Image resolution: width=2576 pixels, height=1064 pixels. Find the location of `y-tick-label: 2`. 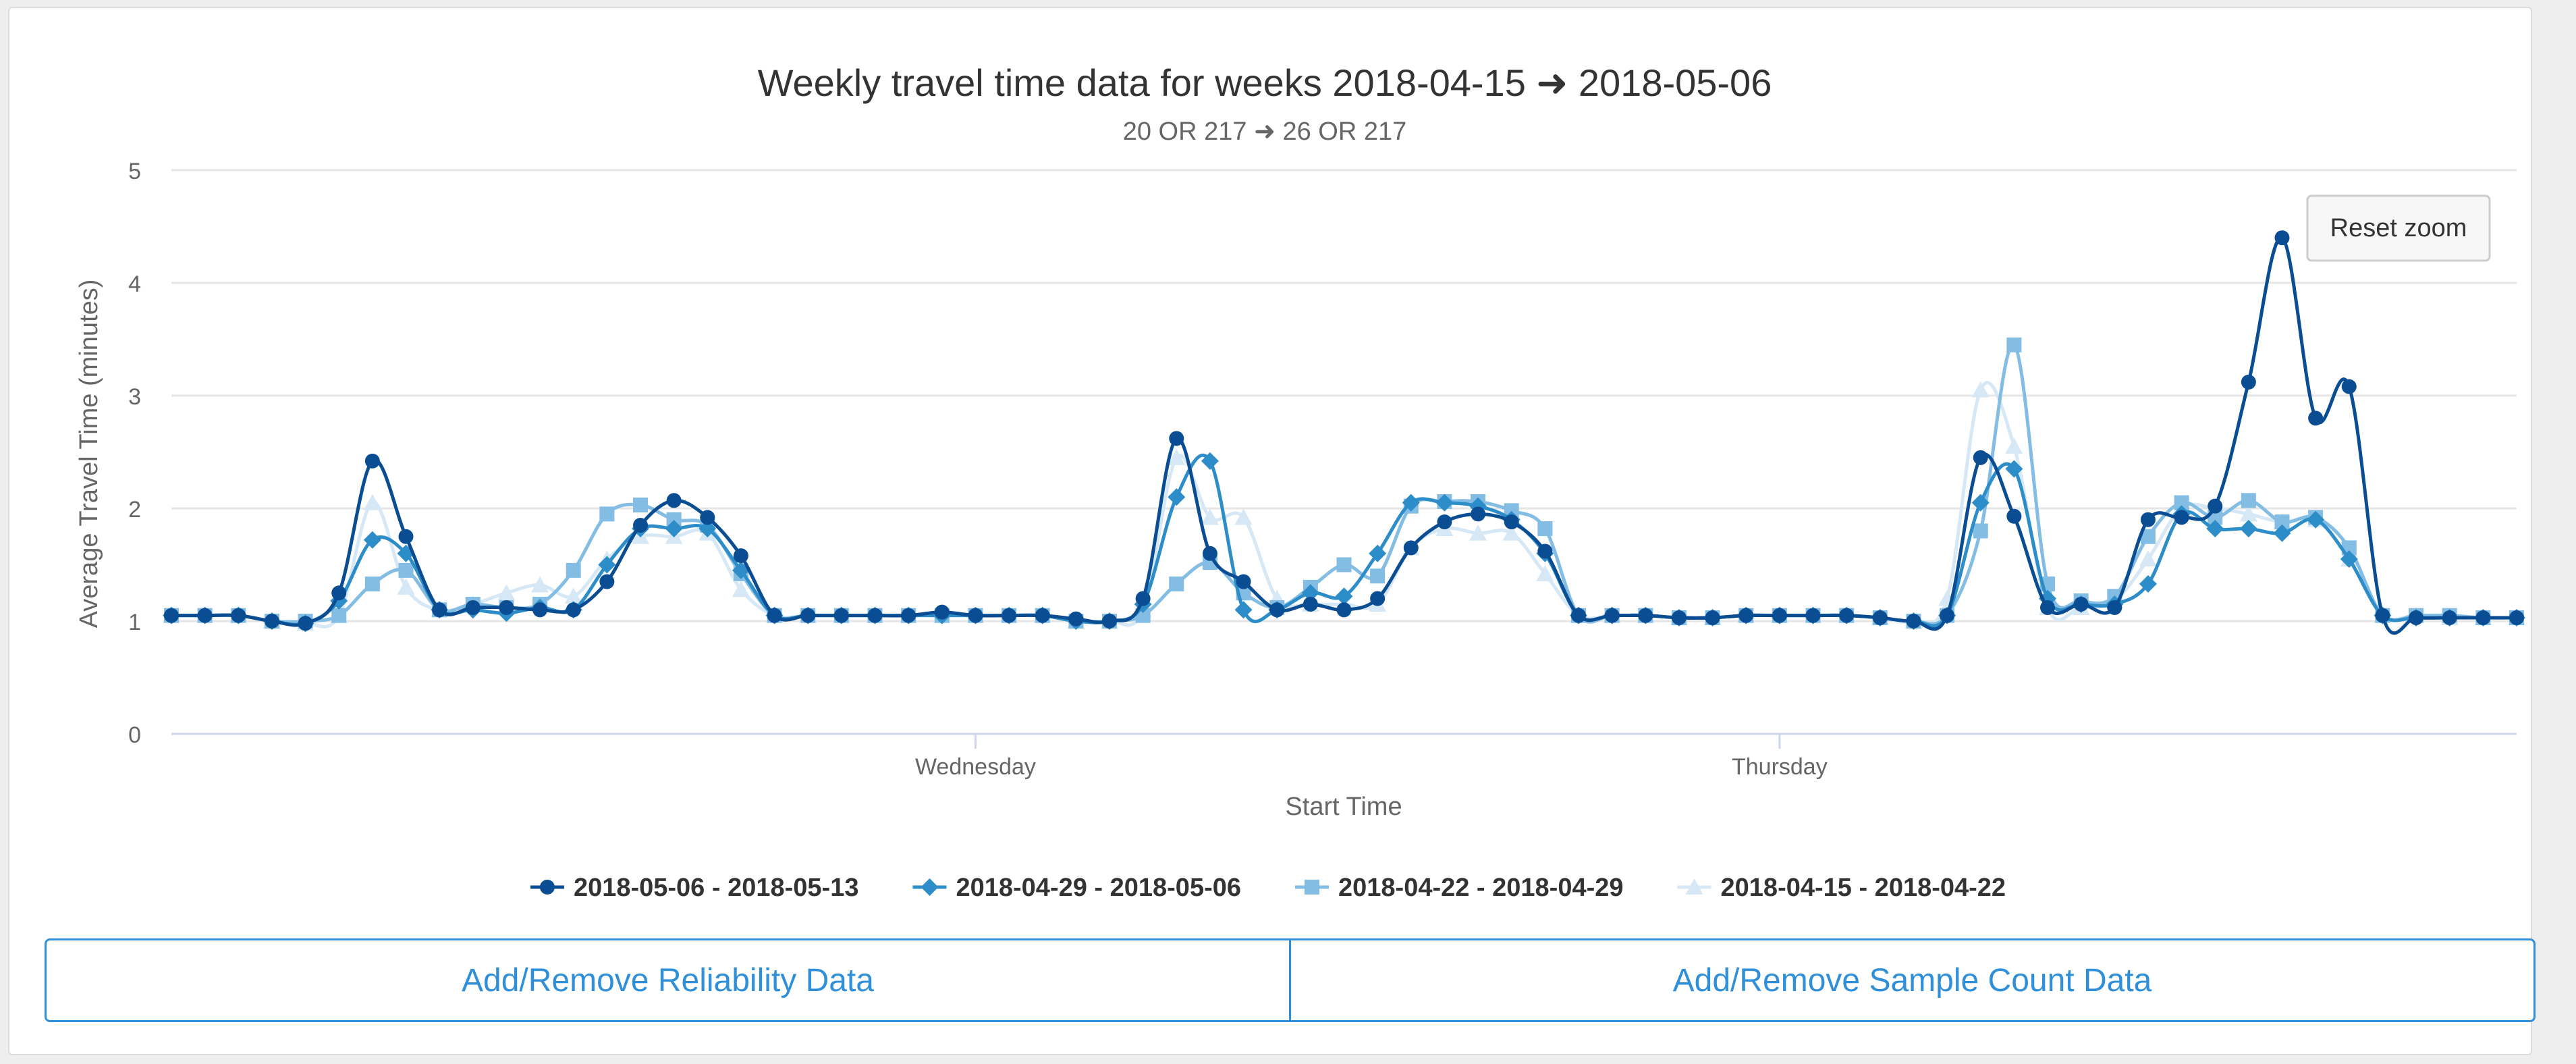

y-tick-label: 2 is located at coordinates (134, 510).